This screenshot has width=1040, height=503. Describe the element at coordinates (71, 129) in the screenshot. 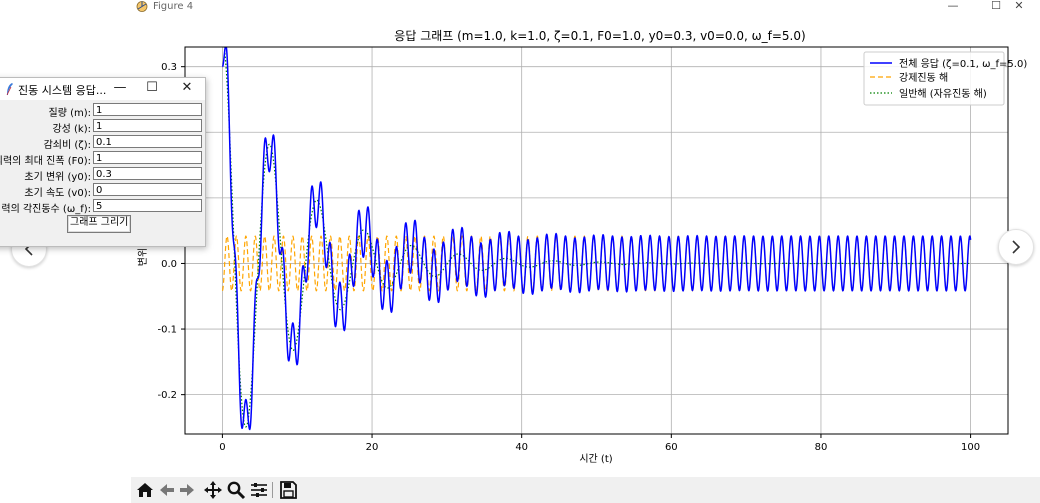

I see `stiffness-label: 강성 (k):` at that location.